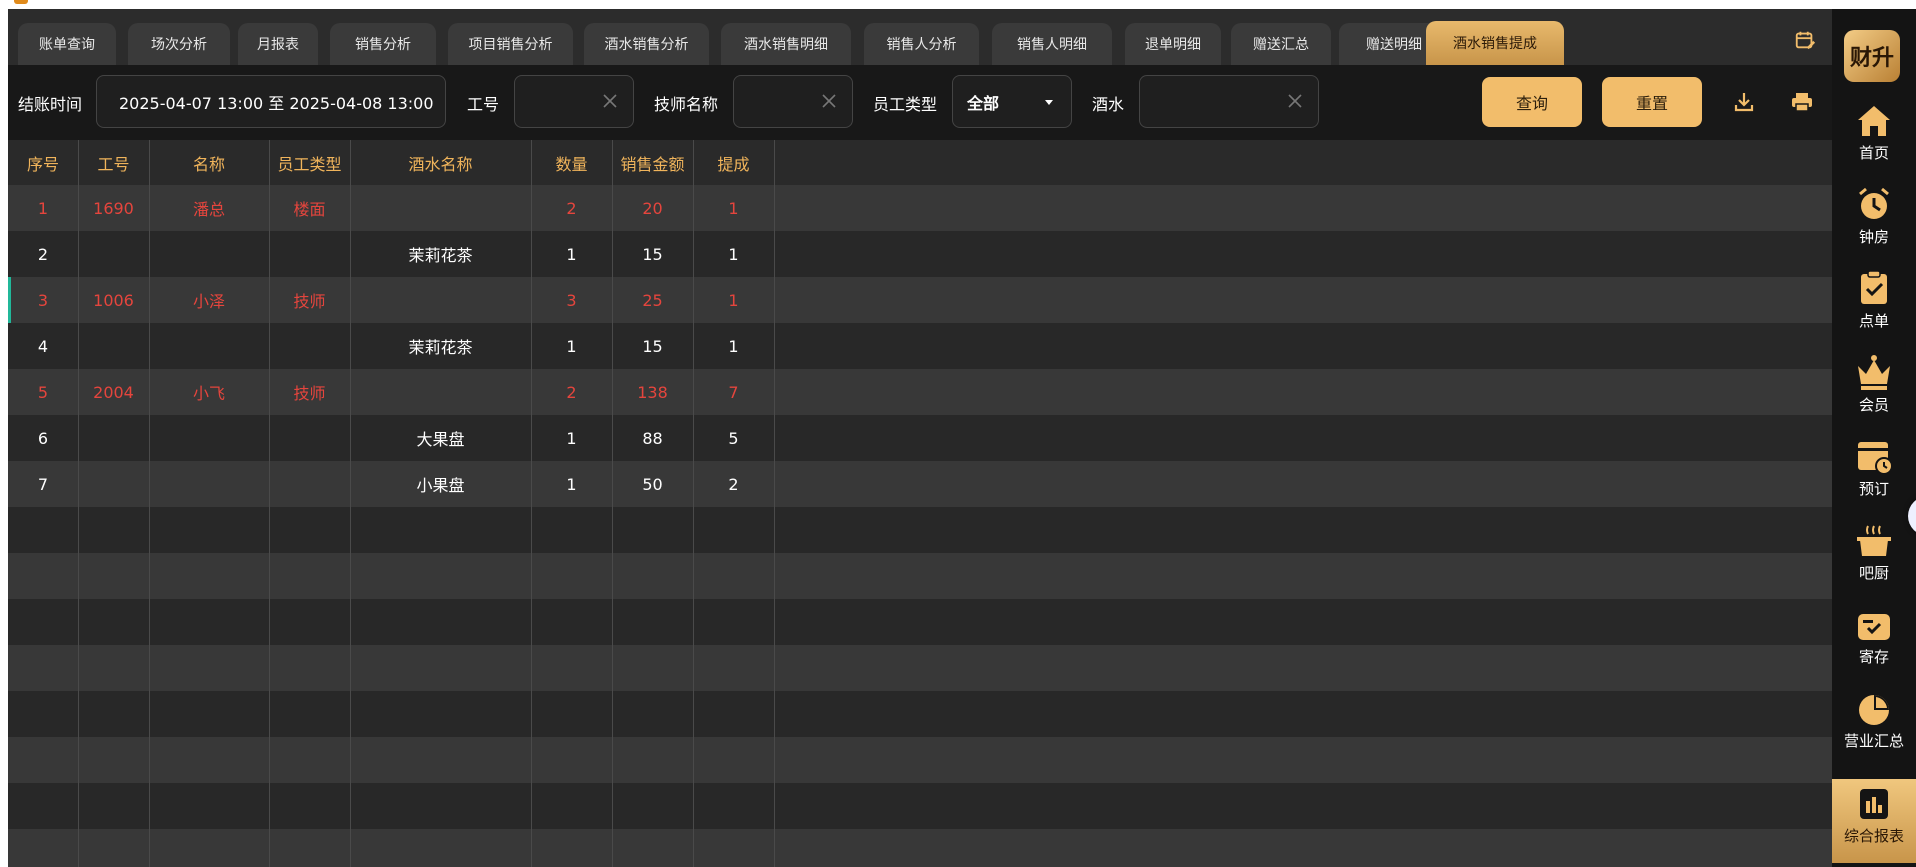 This screenshot has width=1916, height=867. What do you see at coordinates (652, 208) in the screenshot?
I see `table-cell: 20` at bounding box center [652, 208].